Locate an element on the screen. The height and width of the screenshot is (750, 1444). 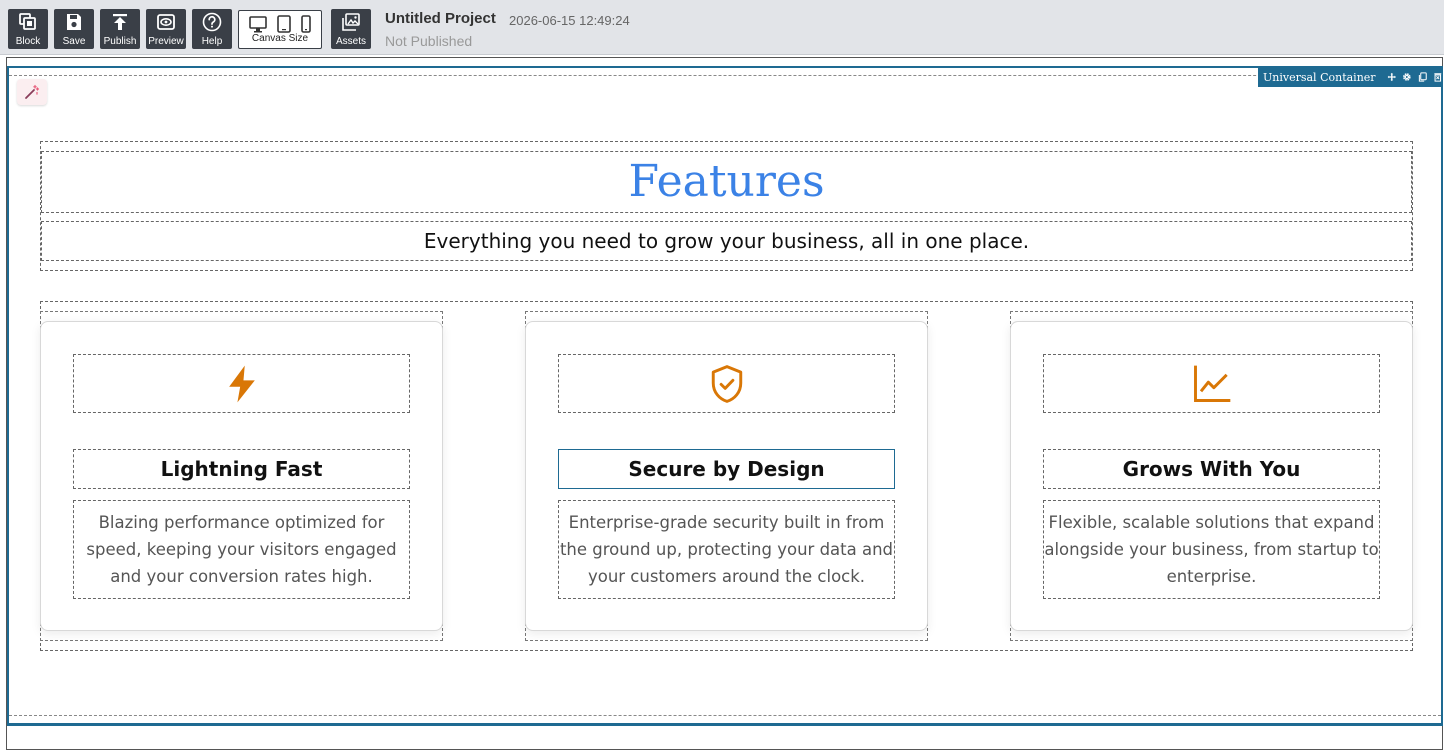
publish-status: Not Published is located at coordinates (429, 41).